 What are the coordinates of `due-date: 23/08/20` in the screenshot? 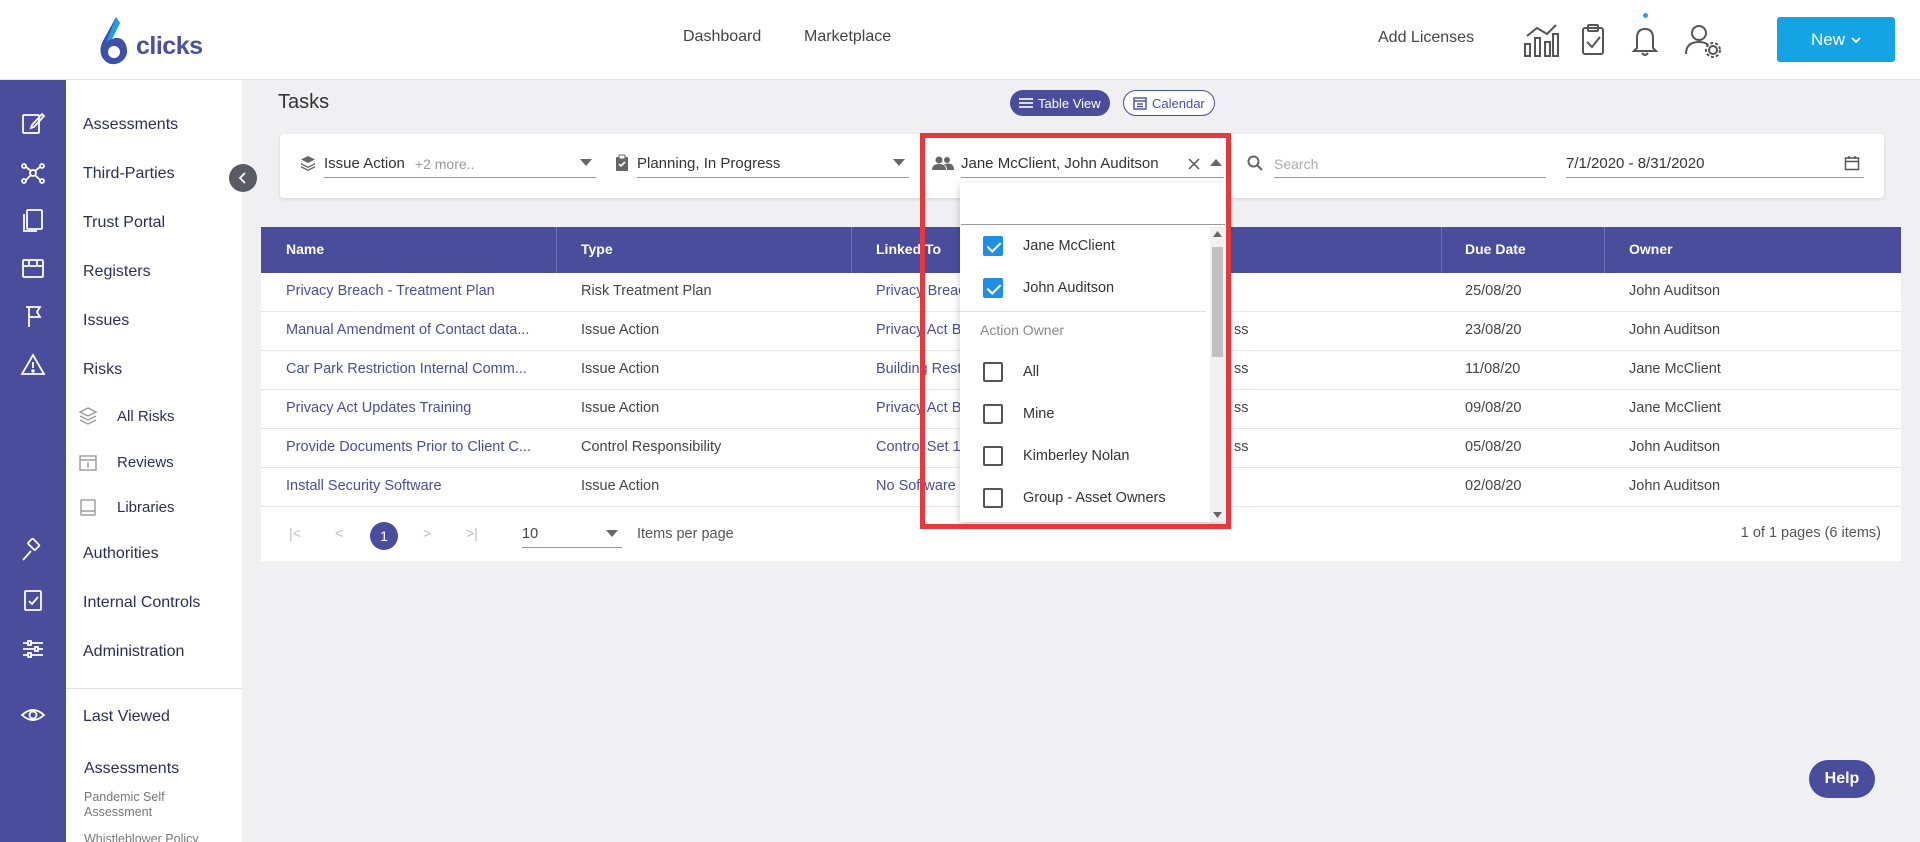 It's located at (1493, 330).